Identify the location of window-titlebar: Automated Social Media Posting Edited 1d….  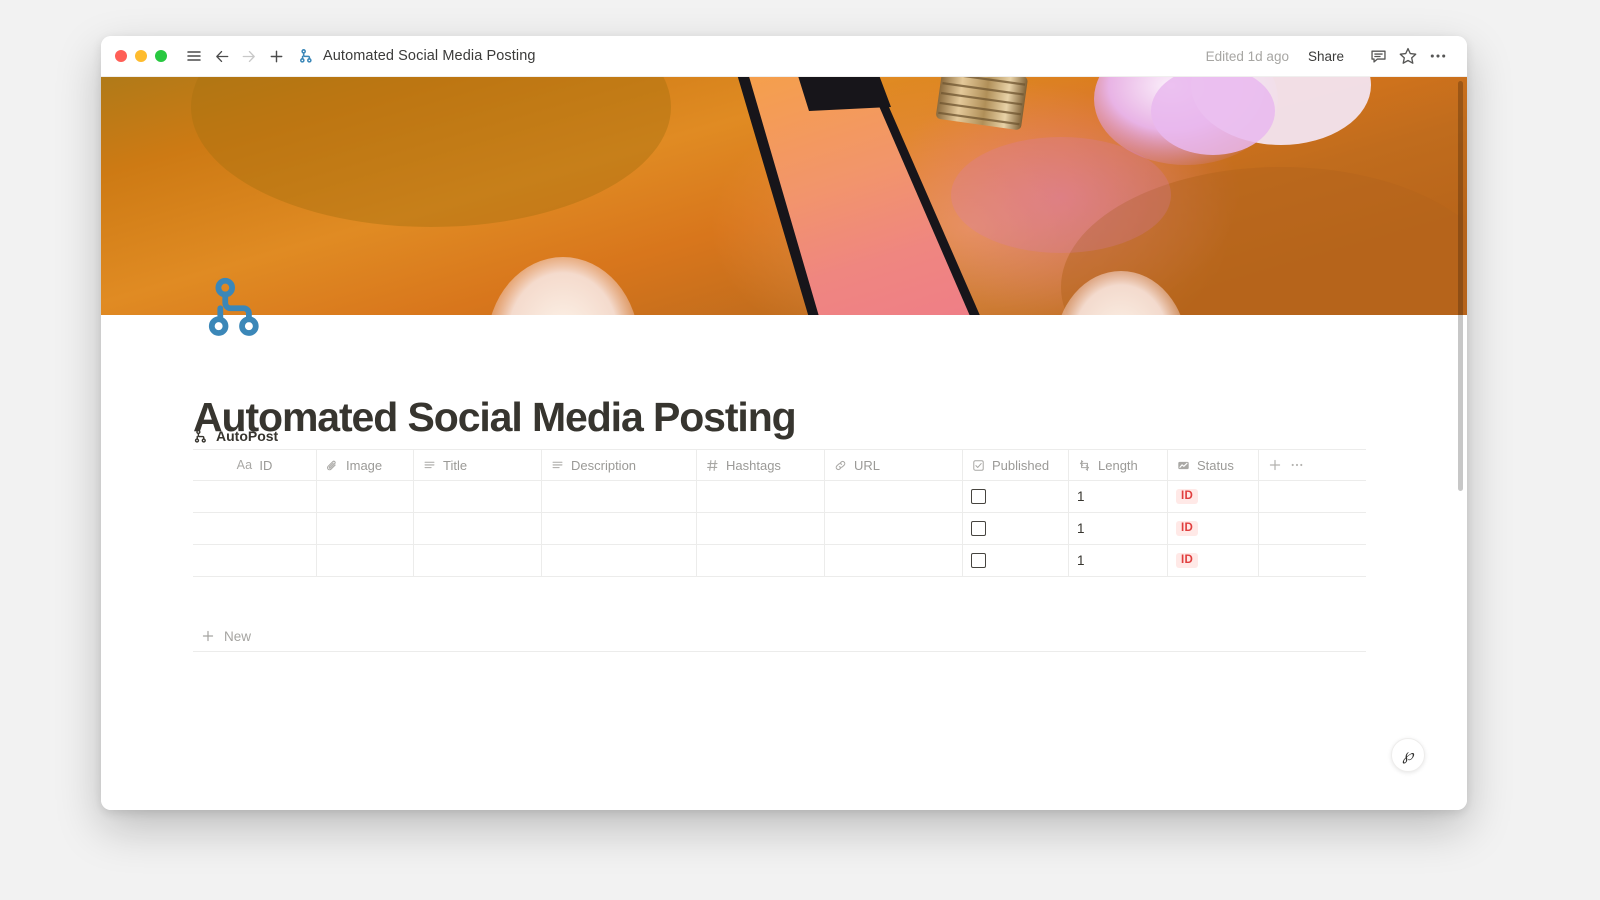
(784, 56).